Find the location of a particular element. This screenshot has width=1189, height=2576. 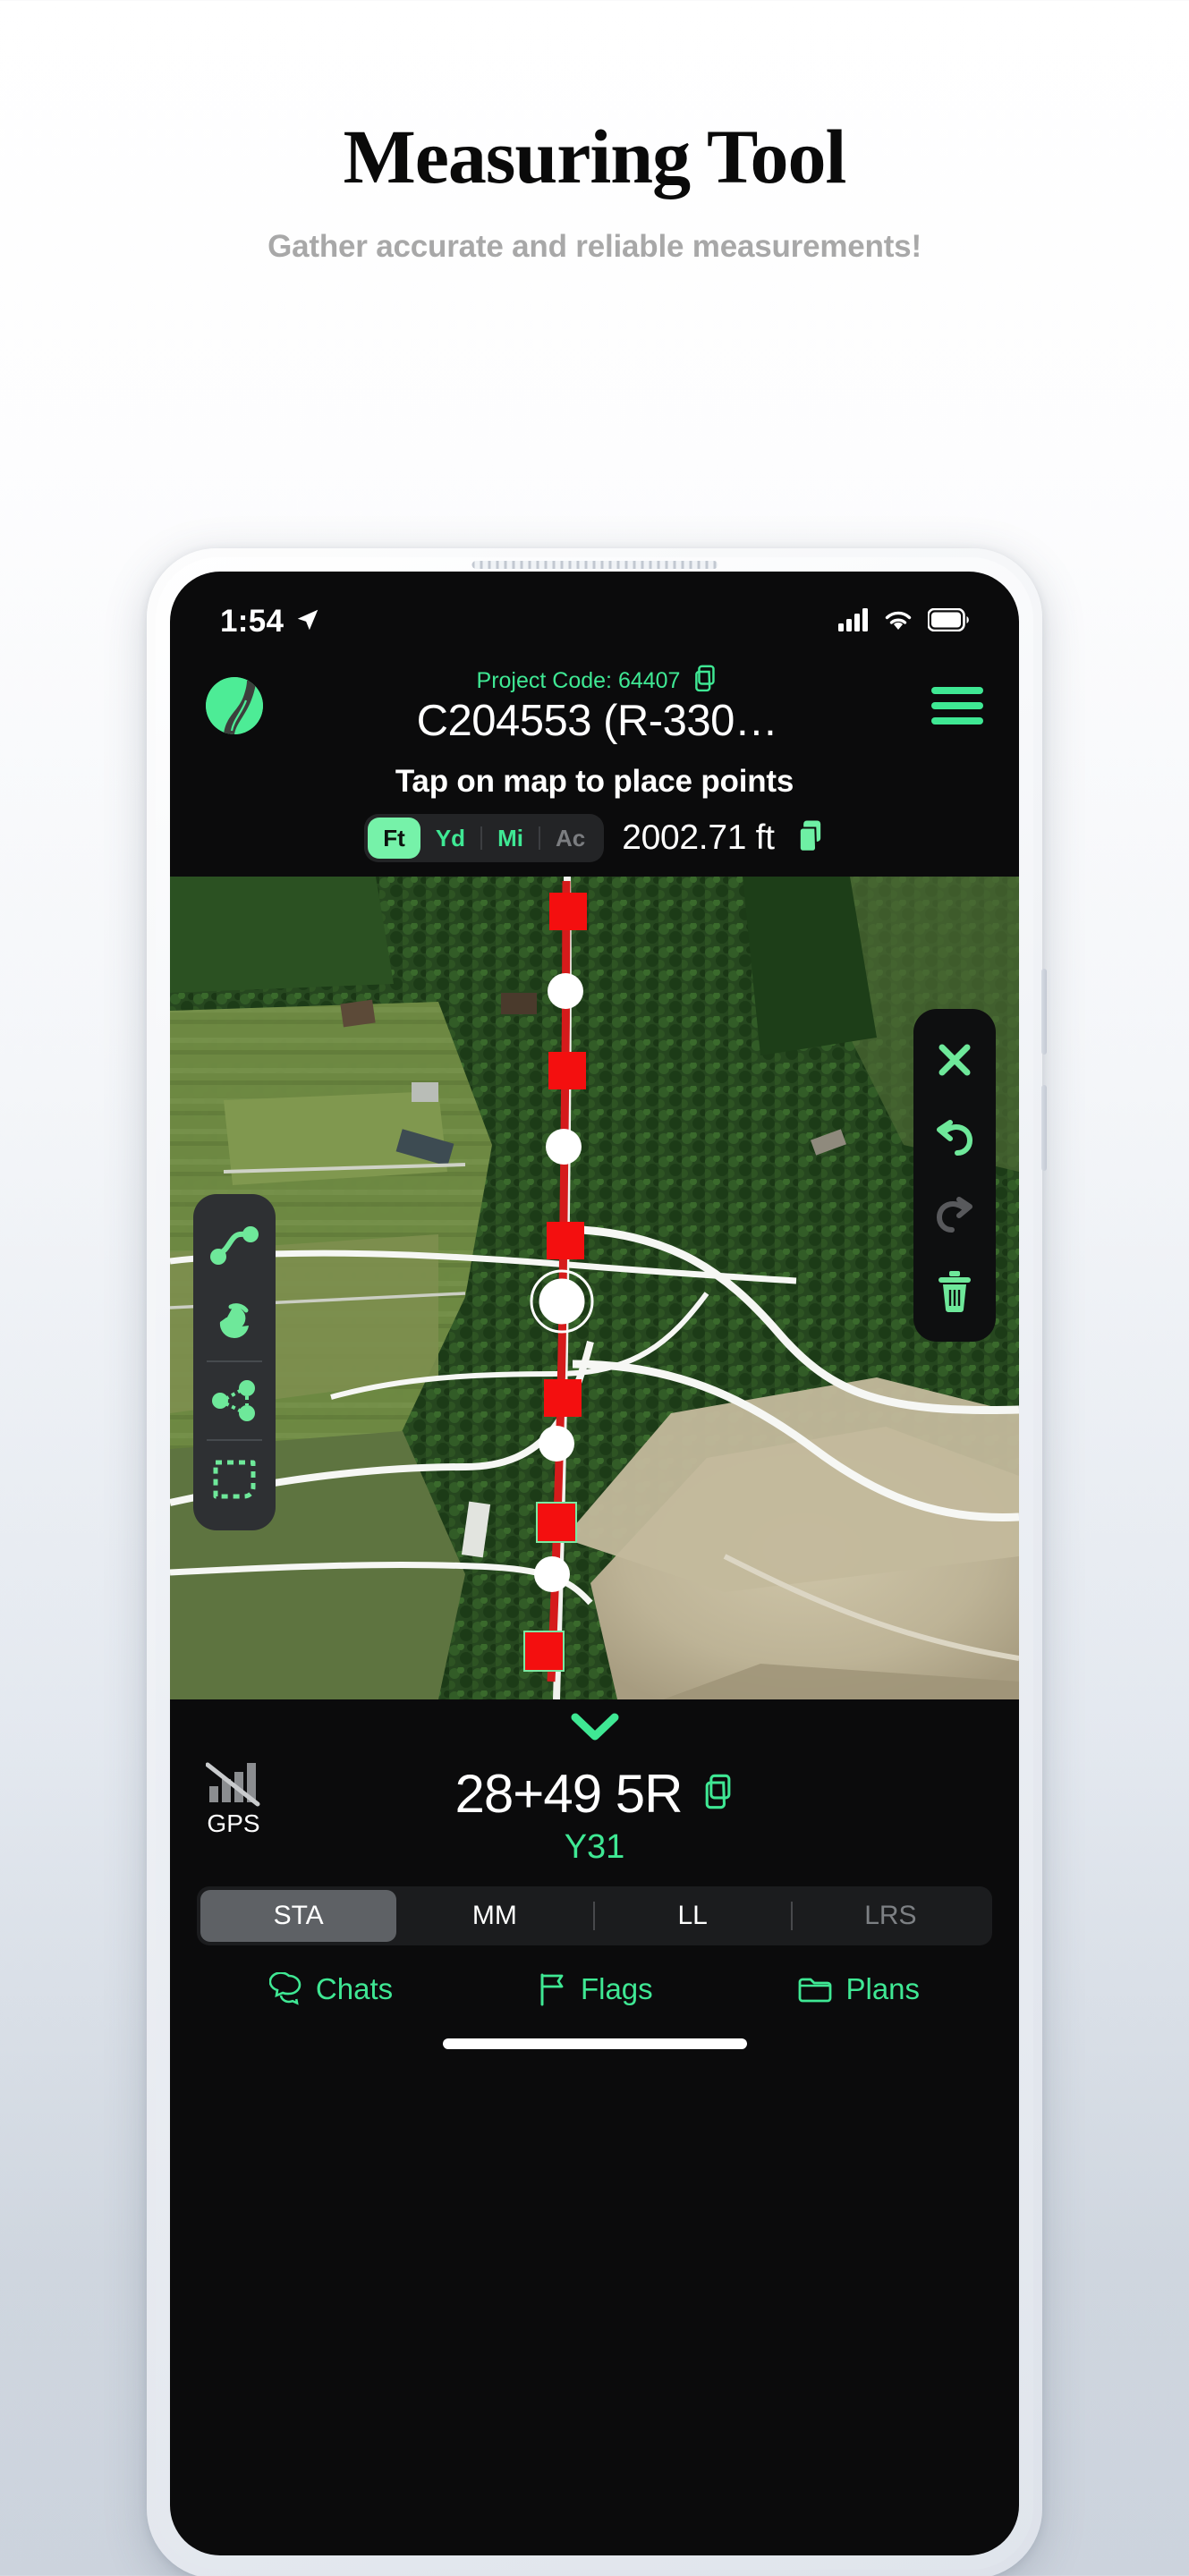

measure-vertex-end is located at coordinates (544, 1651).